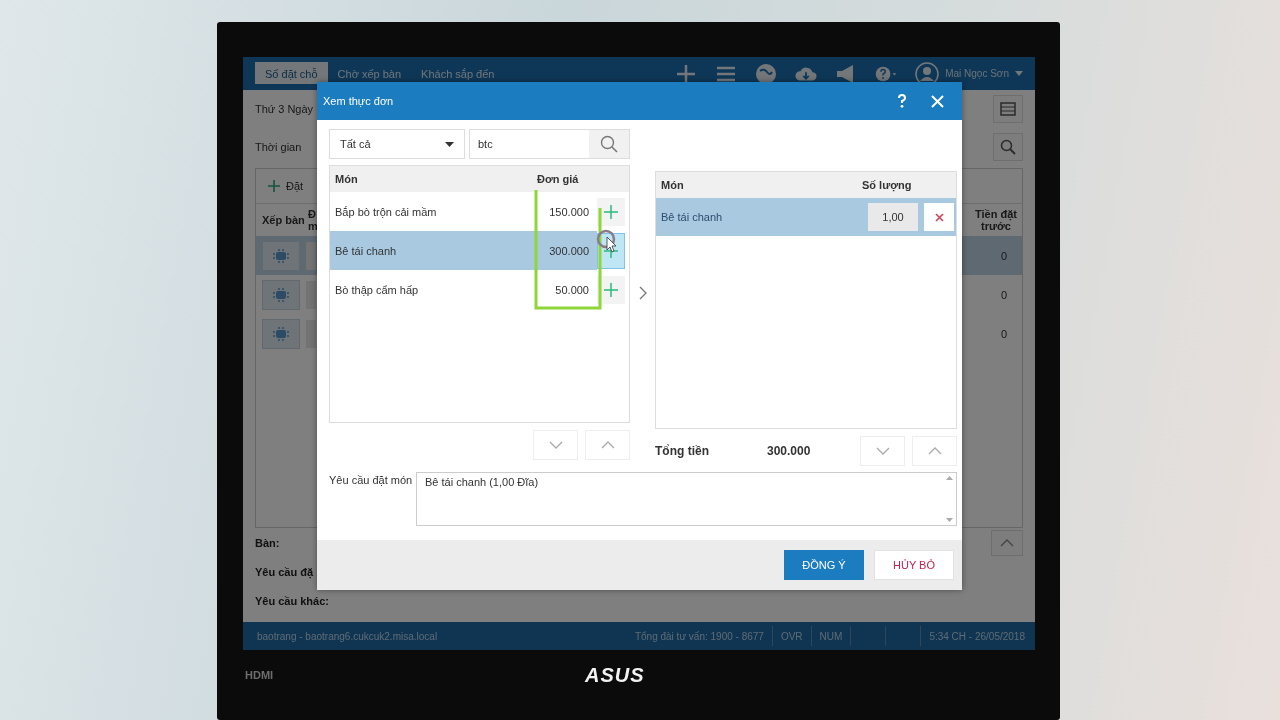 The height and width of the screenshot is (720, 1280). I want to click on hotline-text: Tổng đài tư vấn: 1900 - 8677, so click(699, 636).